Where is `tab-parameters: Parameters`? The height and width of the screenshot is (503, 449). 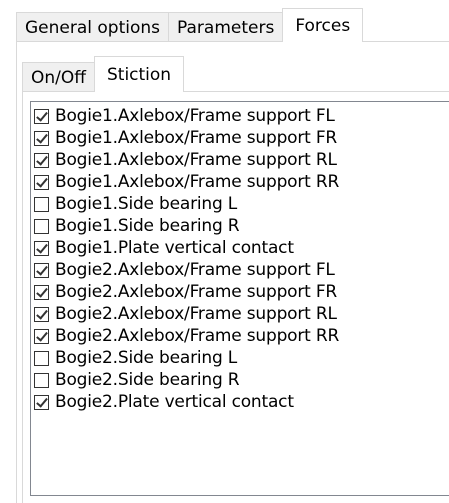 tab-parameters: Parameters is located at coordinates (226, 27).